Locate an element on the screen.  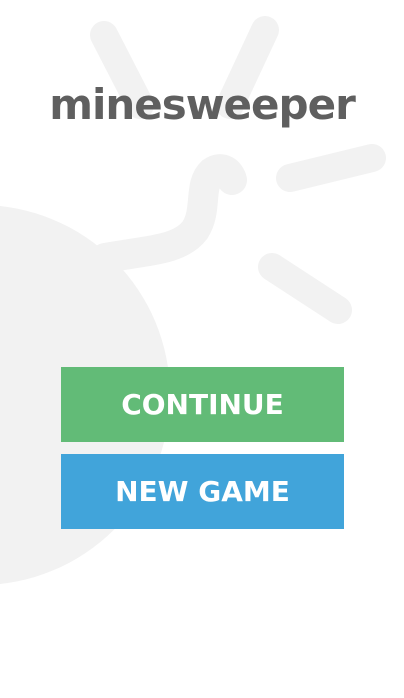
new-game-button: NEW GAME is located at coordinates (202, 491).